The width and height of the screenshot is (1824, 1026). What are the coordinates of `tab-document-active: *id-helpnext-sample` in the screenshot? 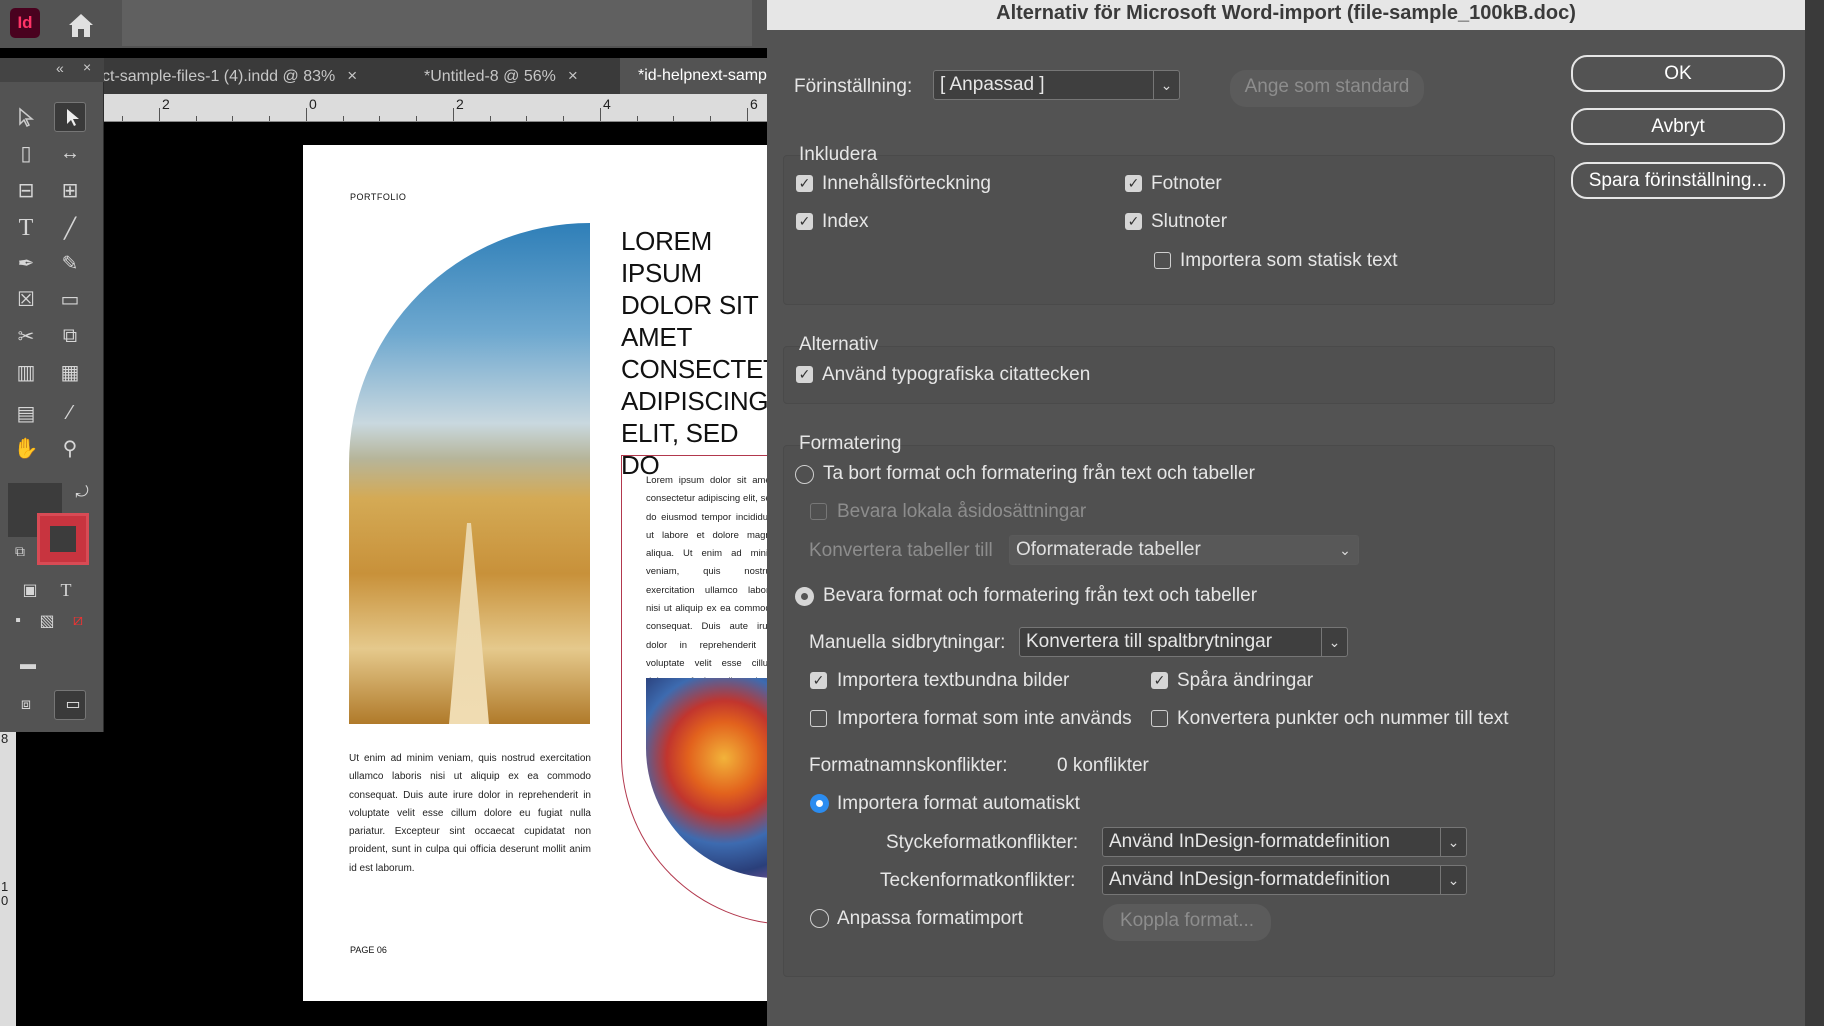 It's located at (693, 76).